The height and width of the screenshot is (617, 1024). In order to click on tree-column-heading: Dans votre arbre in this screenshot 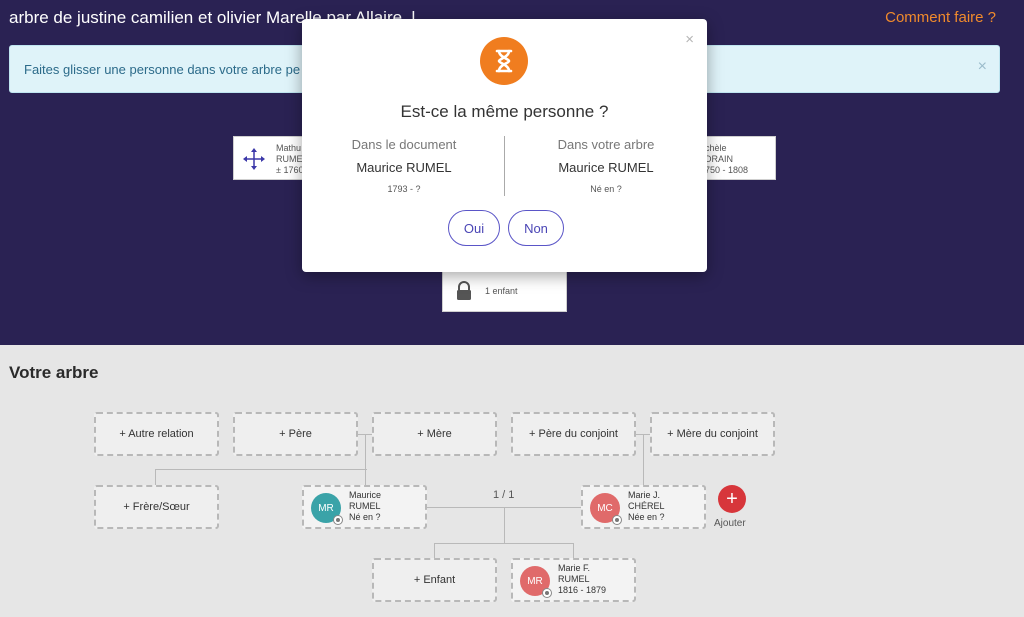, I will do `click(606, 144)`.